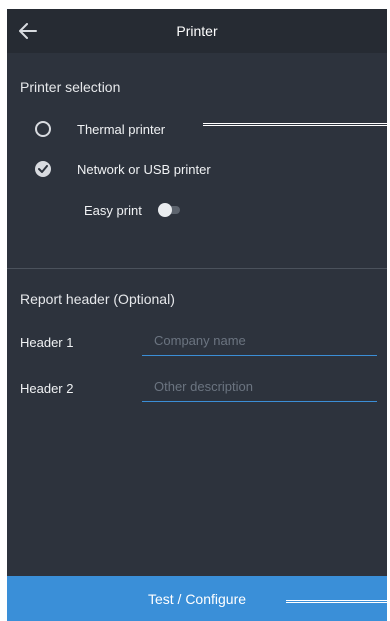 Image resolution: width=390 pixels, height=621 pixels. What do you see at coordinates (47, 388) in the screenshot?
I see `header-2-label: Header 2` at bounding box center [47, 388].